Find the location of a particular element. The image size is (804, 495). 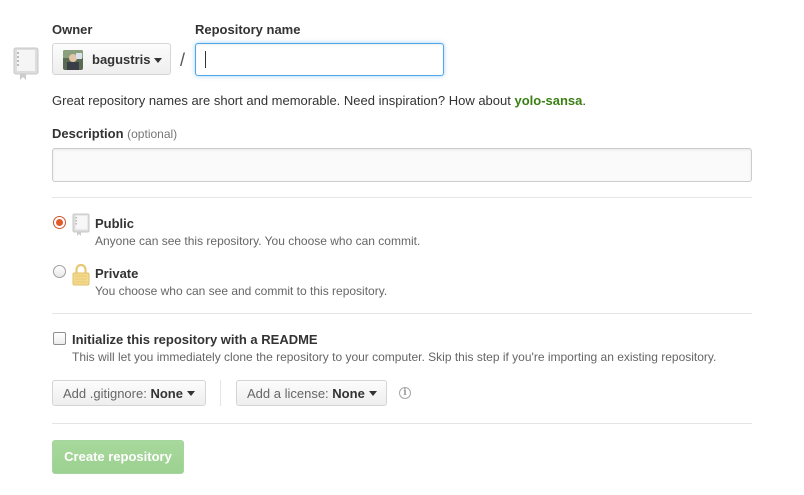

owner-select-button: bagustris is located at coordinates (111, 59).